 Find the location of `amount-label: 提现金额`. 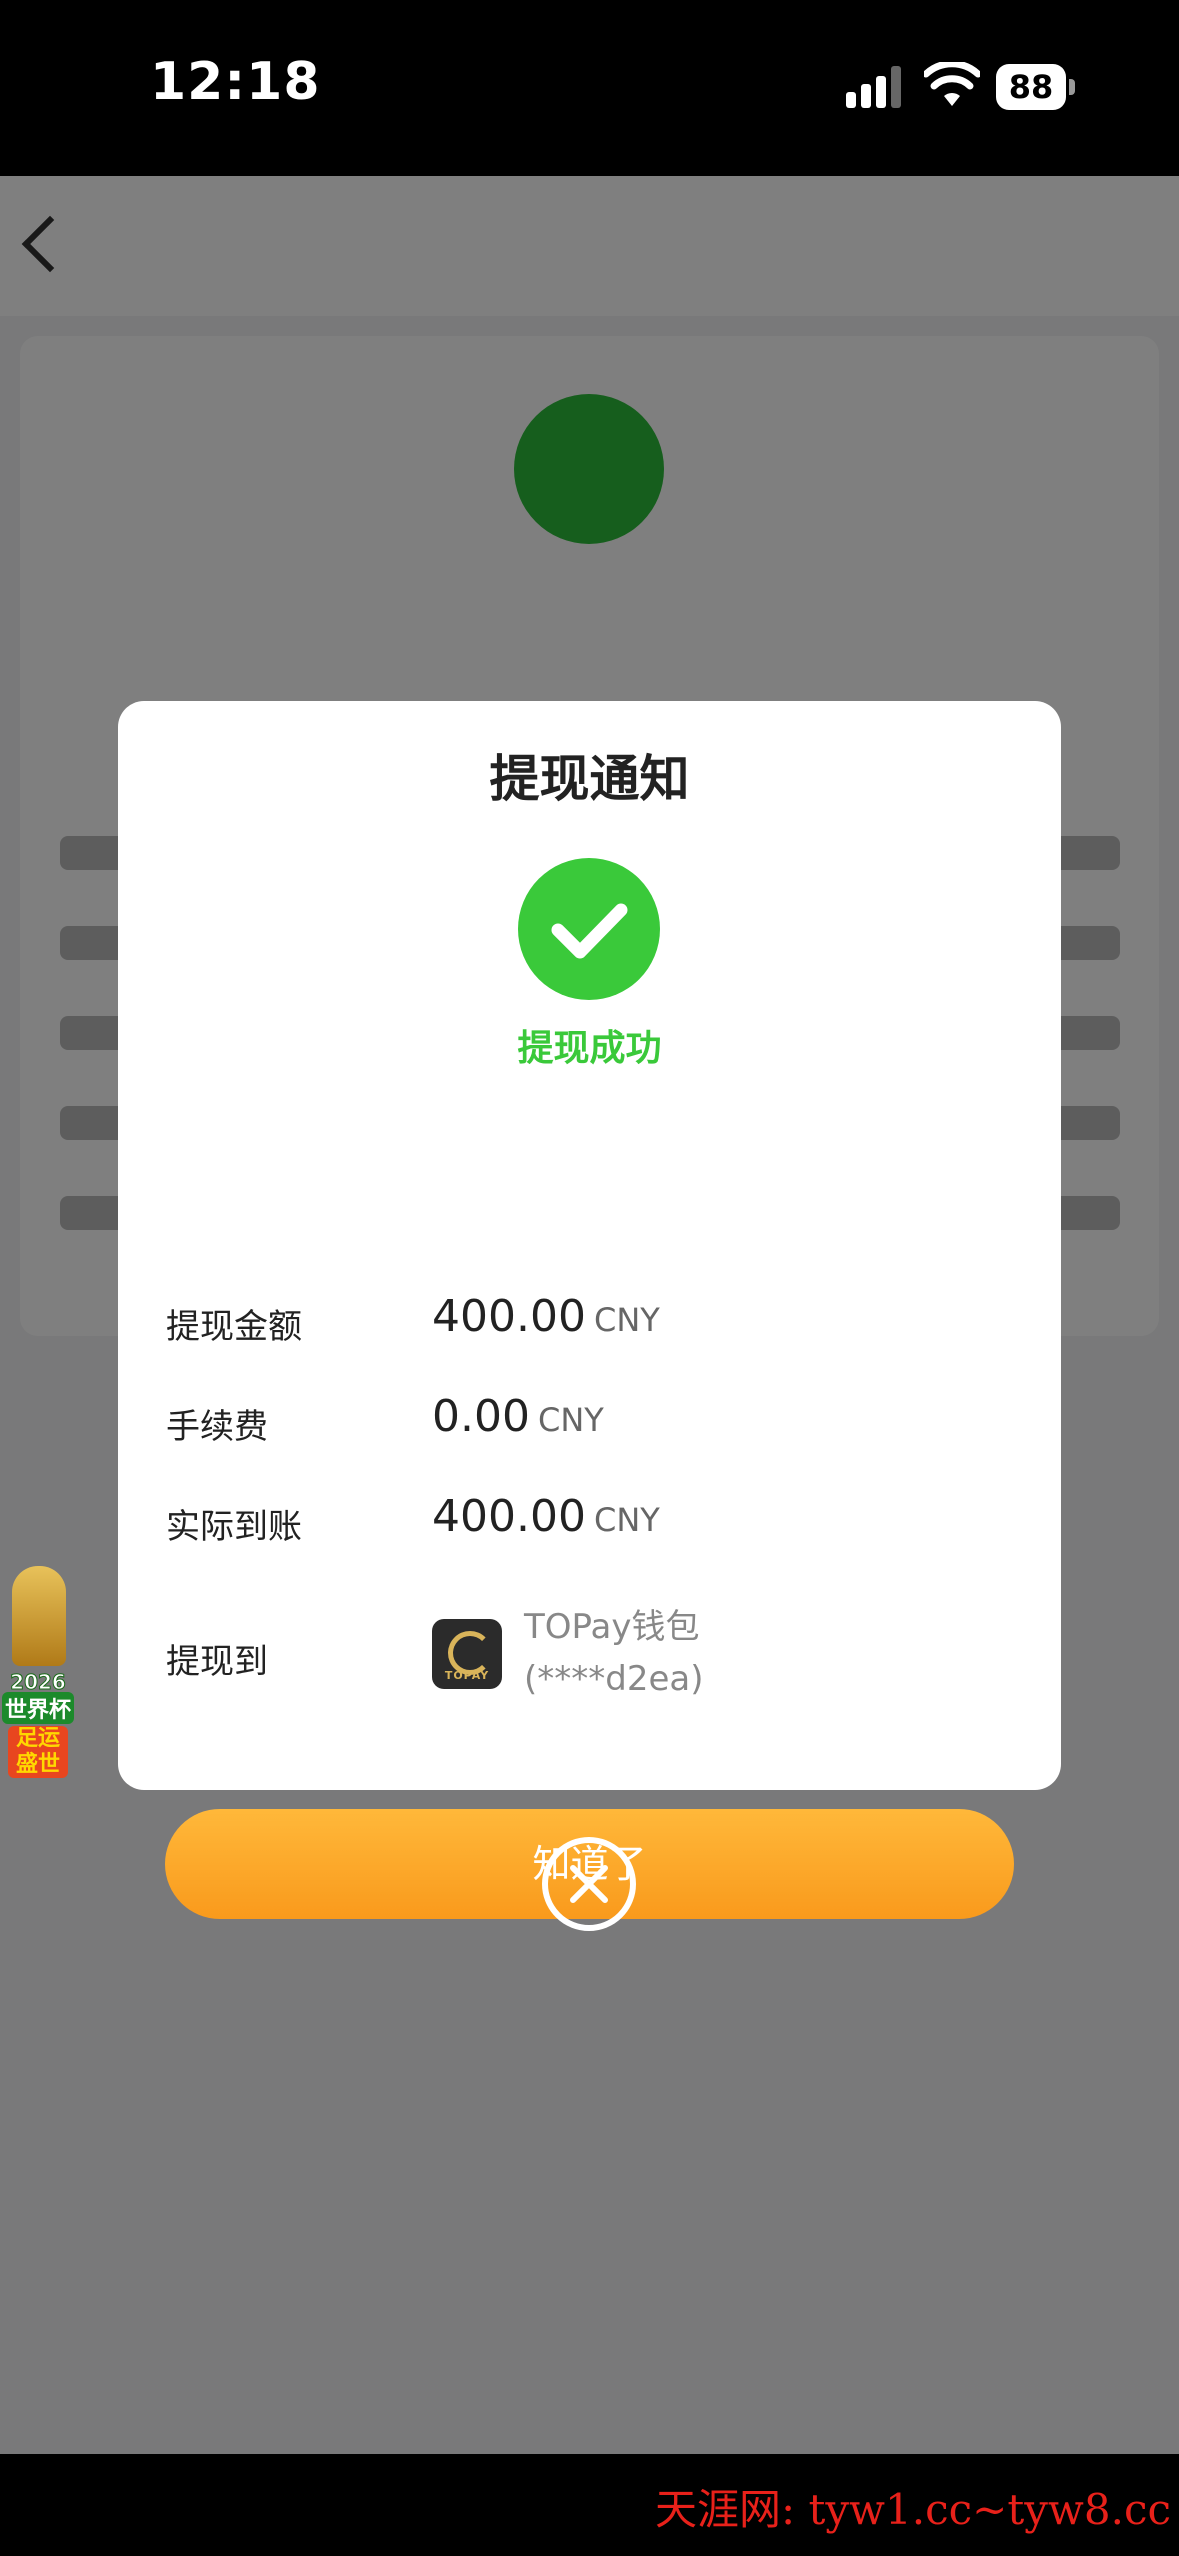

amount-label: 提现金额 is located at coordinates (234, 1327).